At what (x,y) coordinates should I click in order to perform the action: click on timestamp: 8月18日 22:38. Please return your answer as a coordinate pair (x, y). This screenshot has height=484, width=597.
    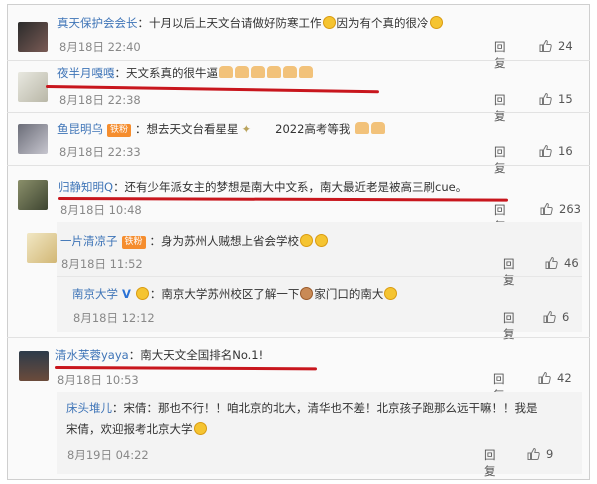
    Looking at the image, I should click on (100, 100).